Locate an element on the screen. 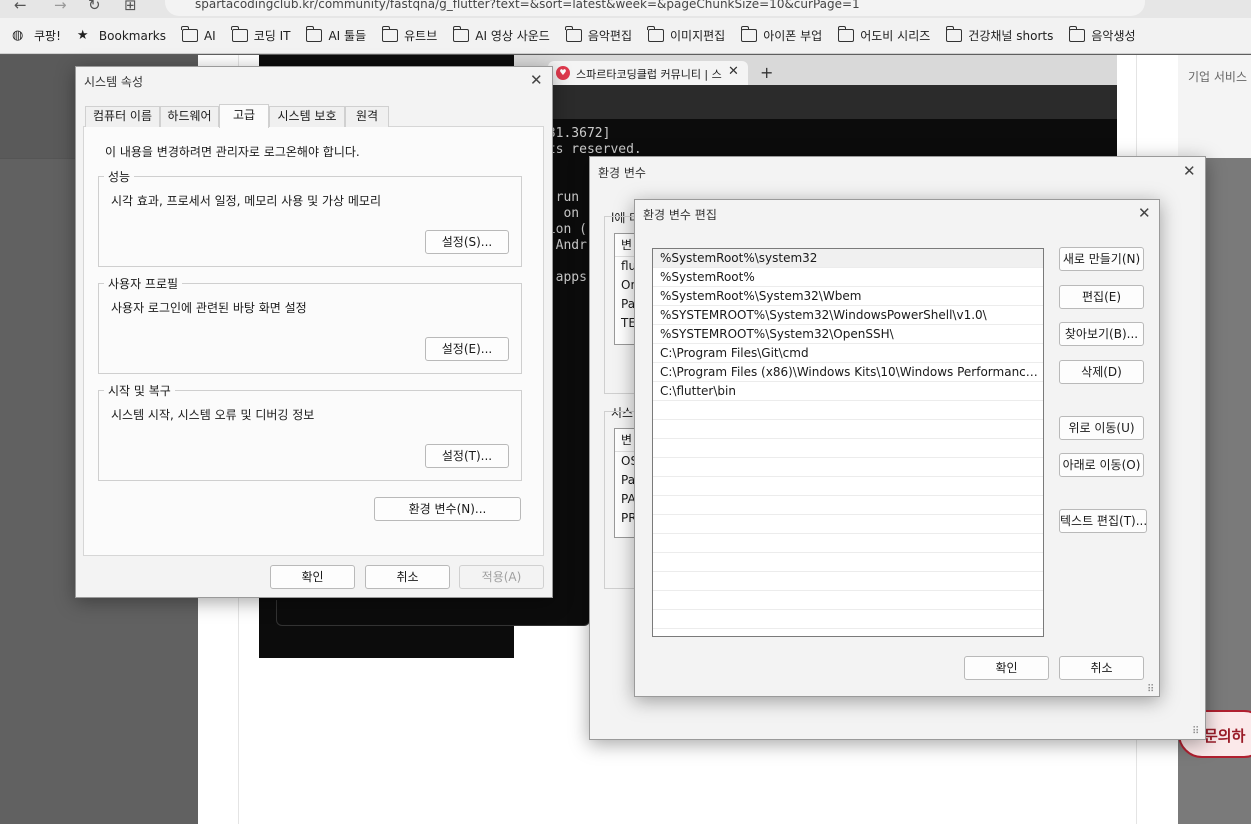 The height and width of the screenshot is (824, 1251). bookmark-item: 코딩 IT is located at coordinates (261, 35).